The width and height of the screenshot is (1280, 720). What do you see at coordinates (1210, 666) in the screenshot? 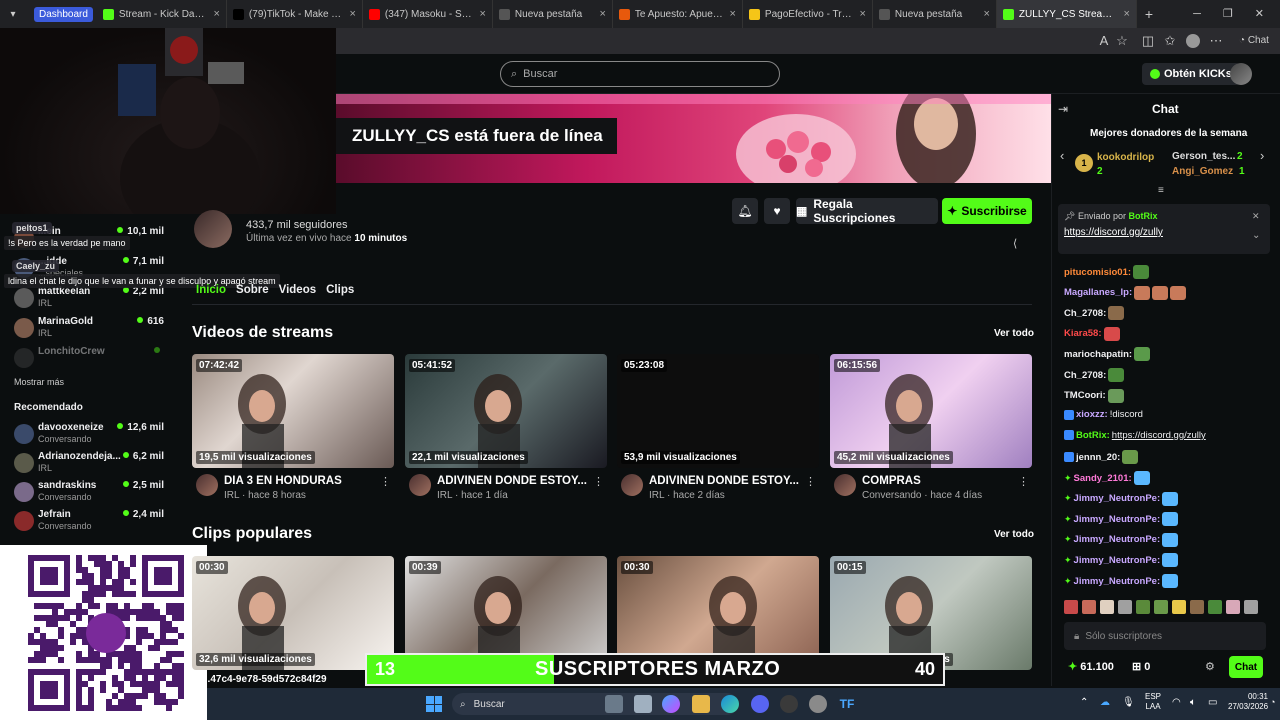
I see `chat-settings-icon: ⚙` at bounding box center [1210, 666].